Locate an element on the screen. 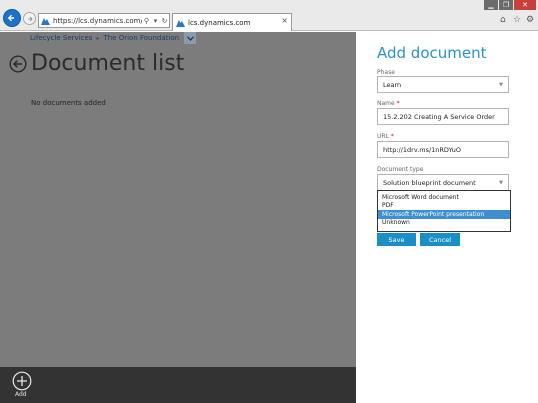 This screenshot has width=538, height=403. site-favicon-icon is located at coordinates (45, 21).